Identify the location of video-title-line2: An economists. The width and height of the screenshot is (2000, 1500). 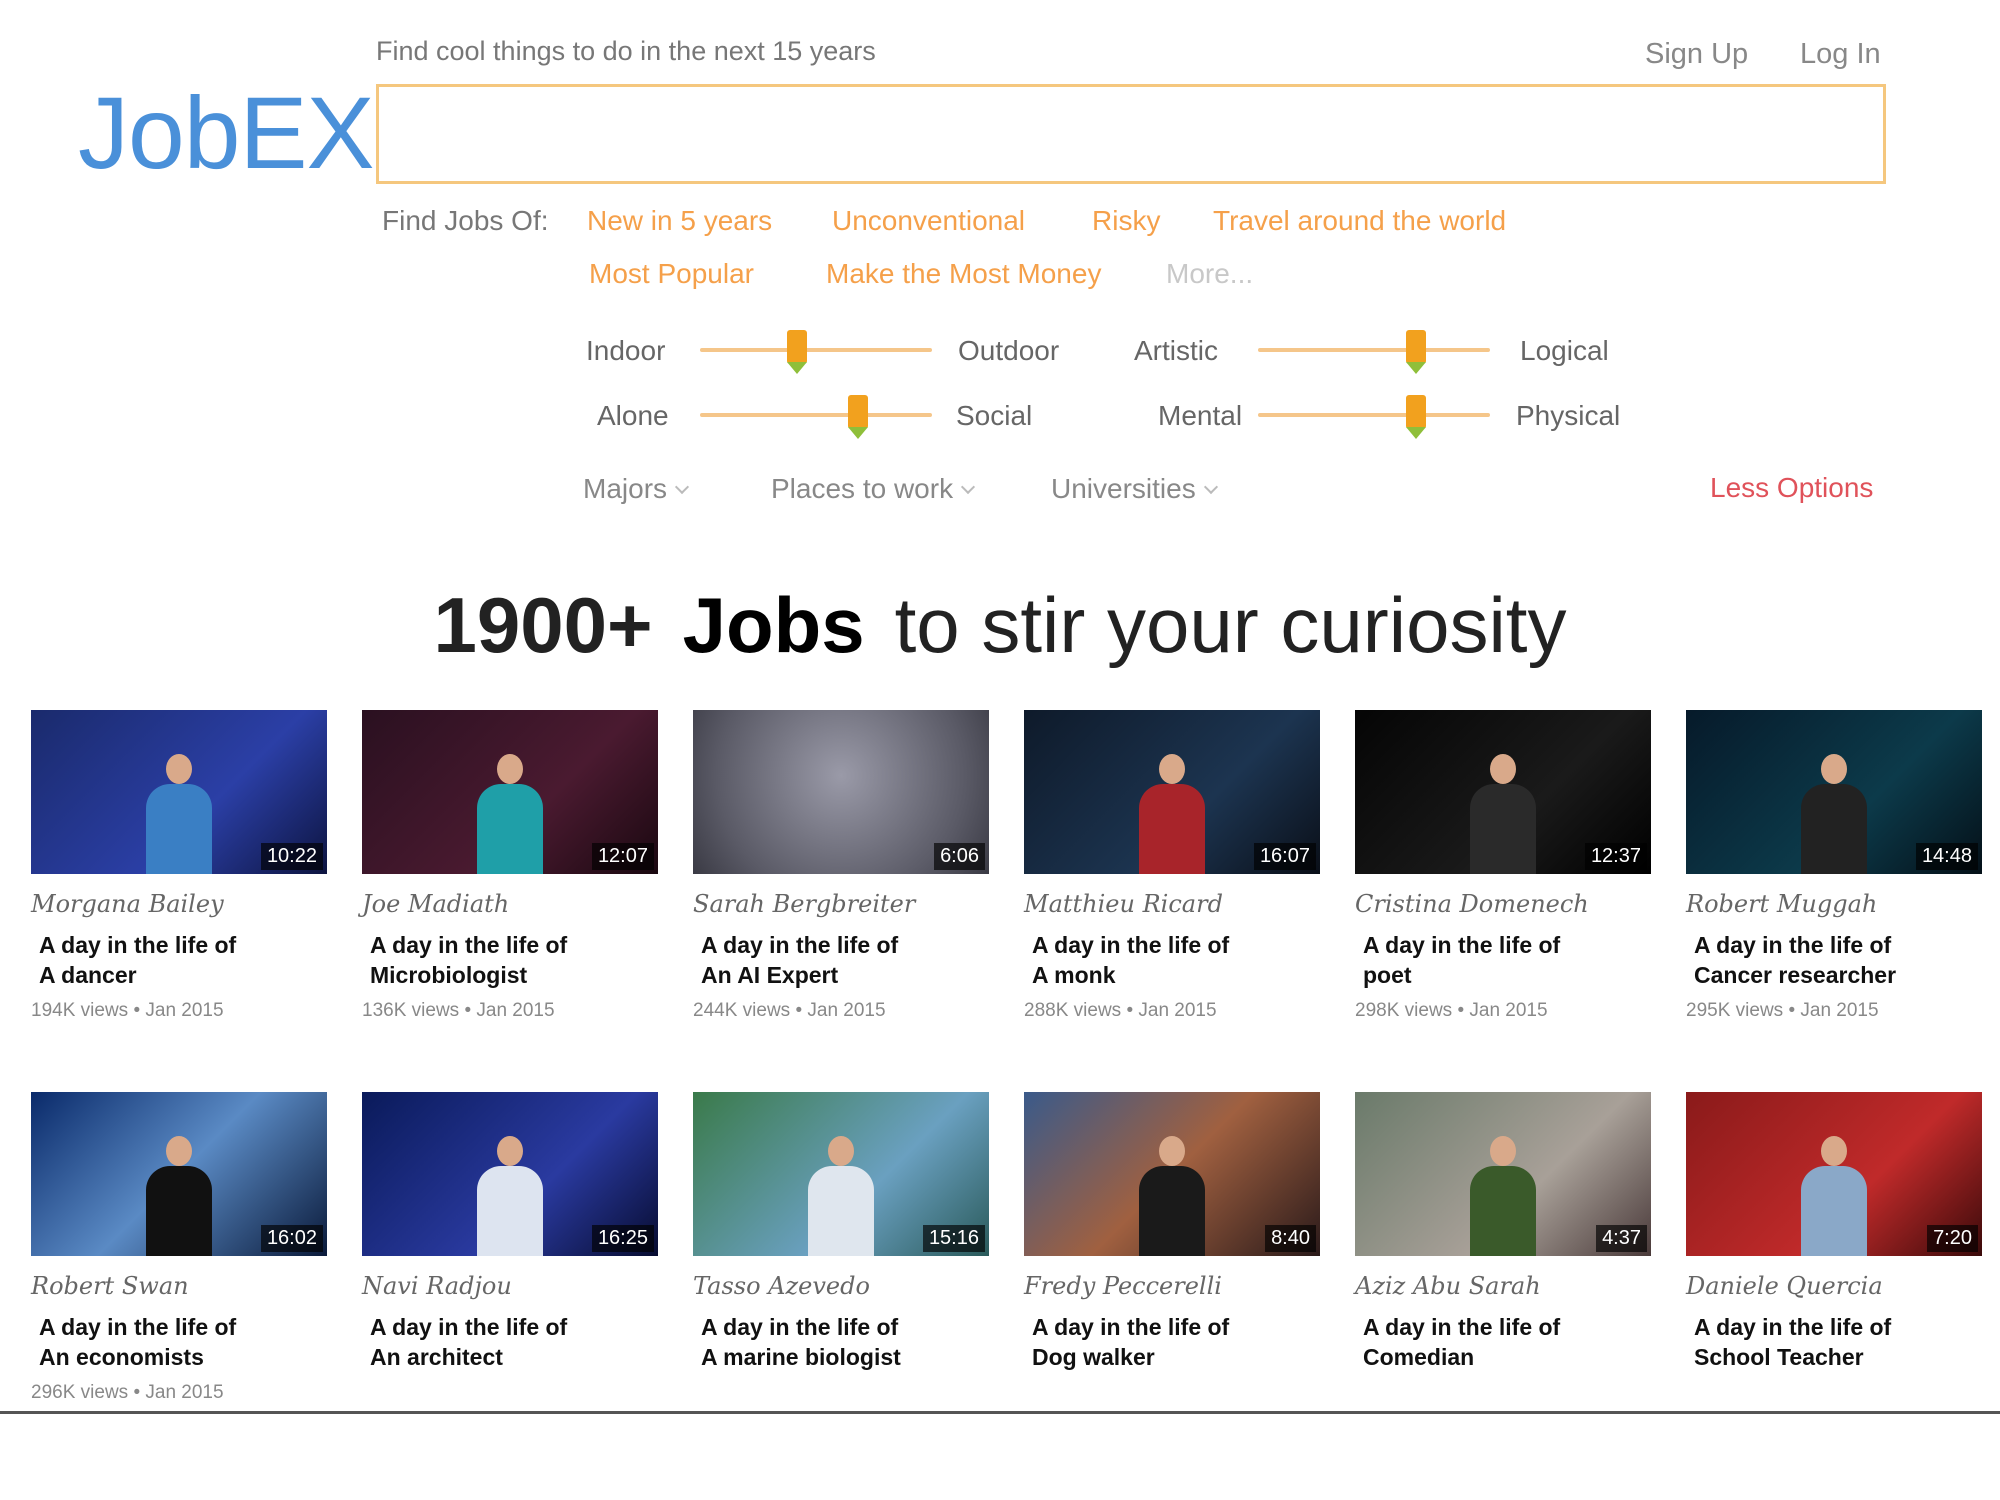
(121, 1357).